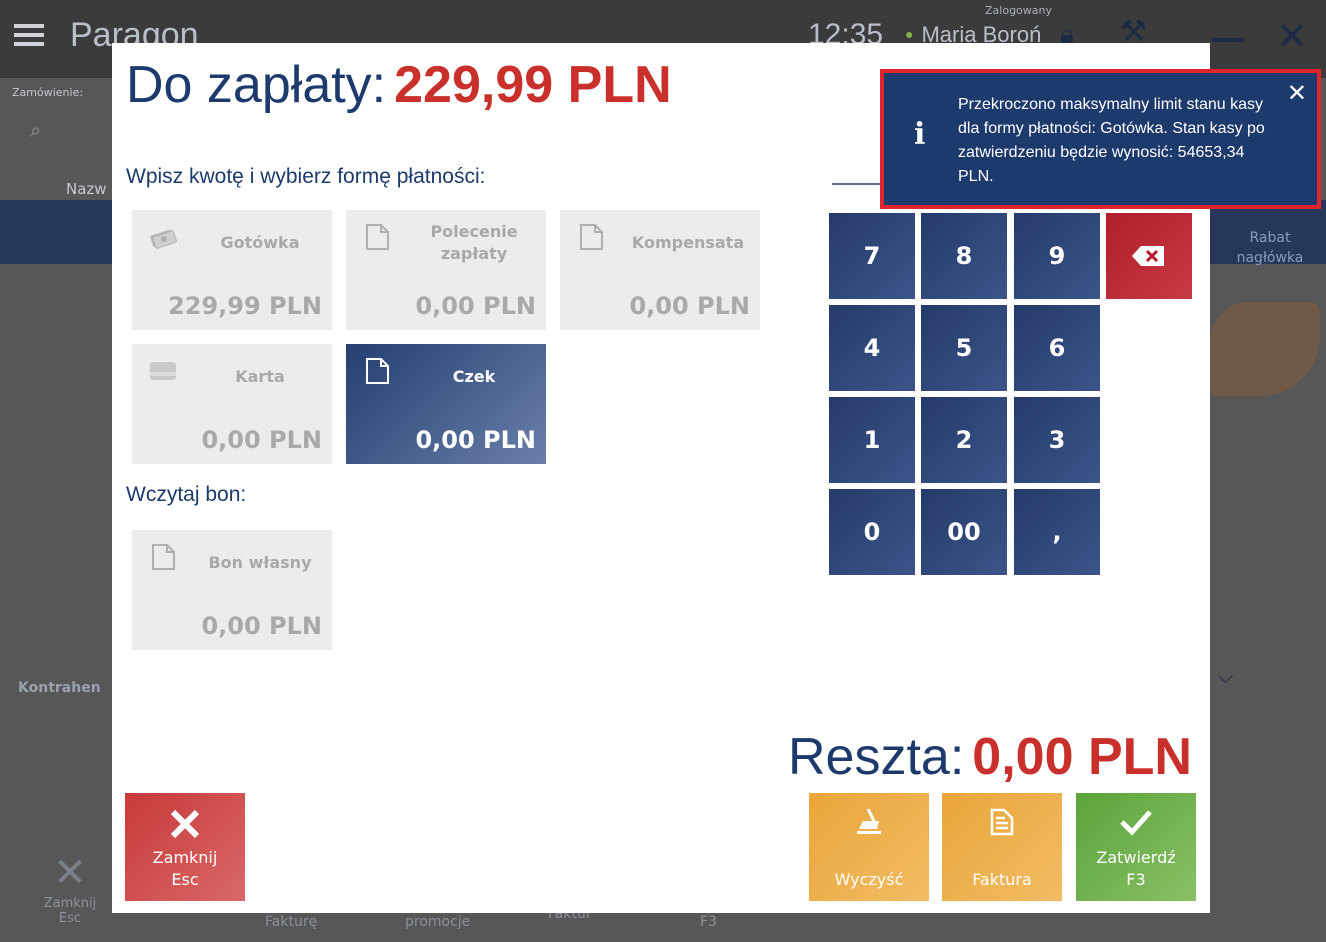  Describe the element at coordinates (29, 36) in the screenshot. I see `menu-icon` at that location.